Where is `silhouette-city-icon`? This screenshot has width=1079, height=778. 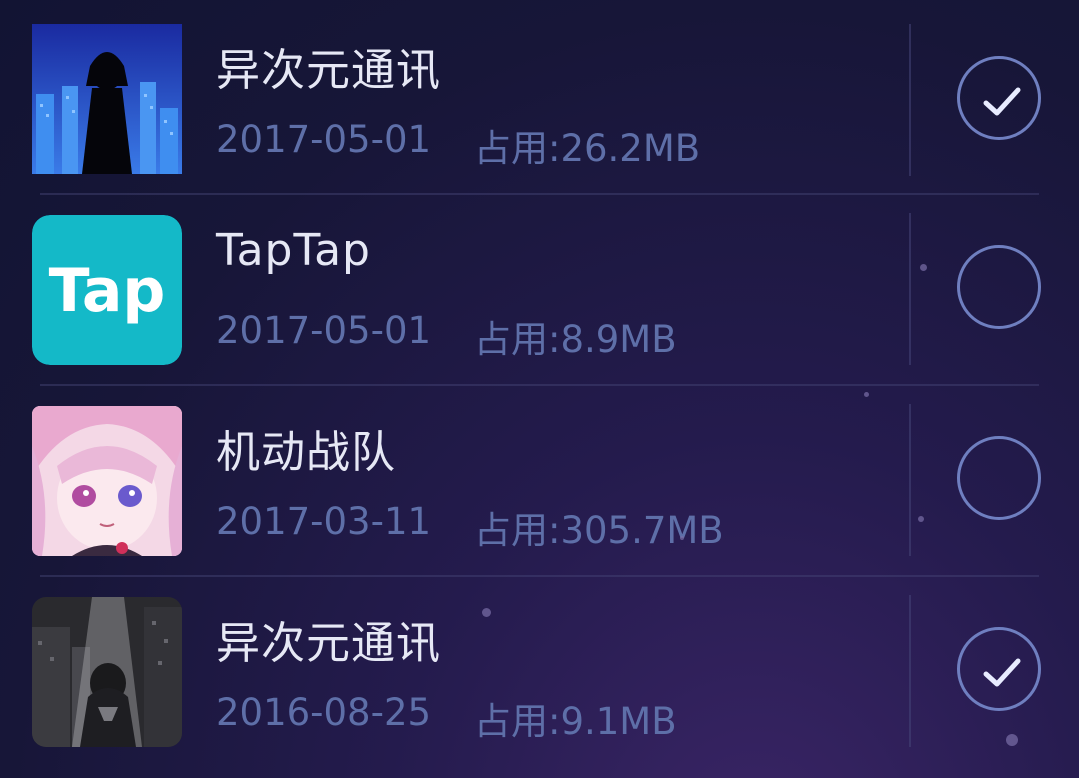
silhouette-city-icon is located at coordinates (107, 99).